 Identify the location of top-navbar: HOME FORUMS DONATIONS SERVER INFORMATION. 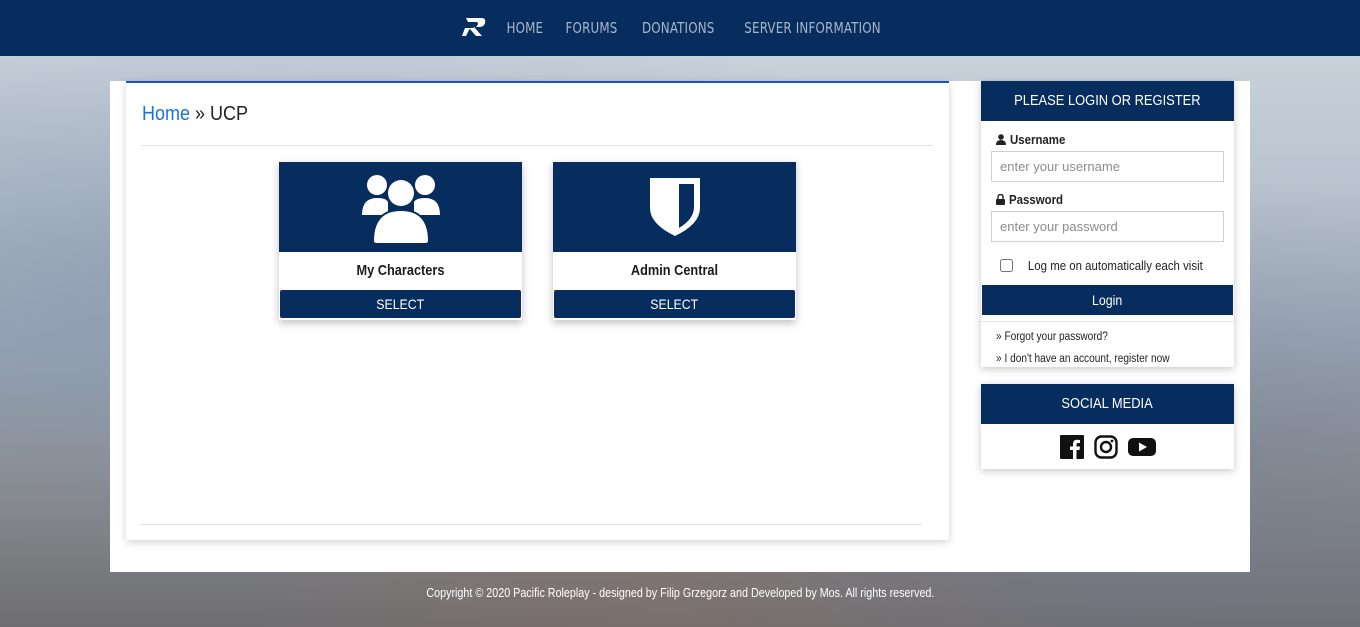
(680, 28).